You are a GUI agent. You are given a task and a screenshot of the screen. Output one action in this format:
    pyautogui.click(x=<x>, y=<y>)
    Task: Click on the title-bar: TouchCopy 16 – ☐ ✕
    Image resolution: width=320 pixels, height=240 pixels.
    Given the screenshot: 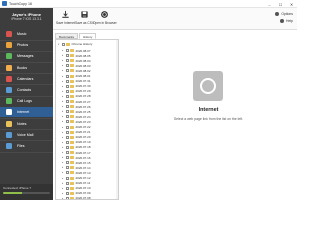 What is the action you would take?
    pyautogui.click(x=148, y=4)
    